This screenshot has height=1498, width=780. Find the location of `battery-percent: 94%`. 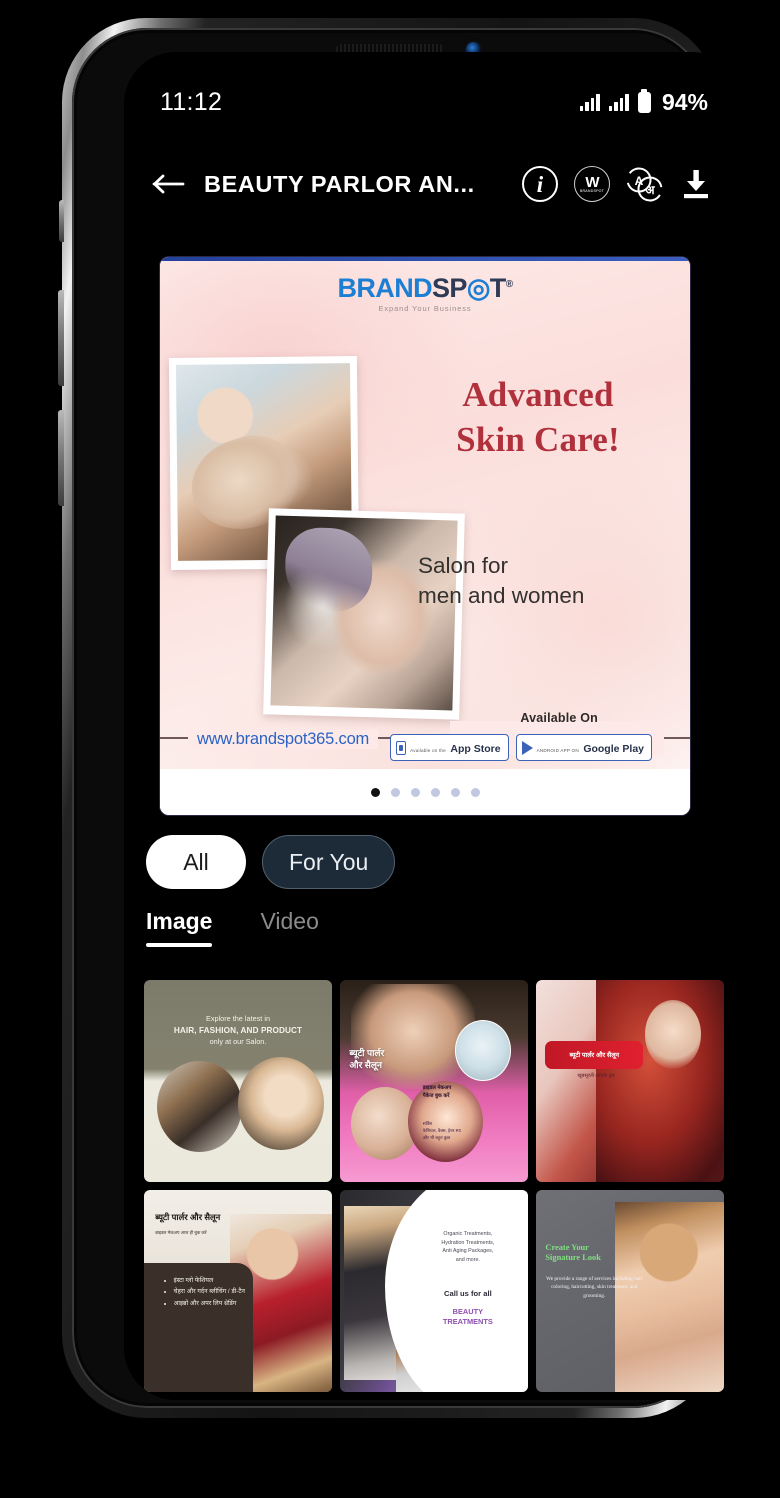

battery-percent: 94% is located at coordinates (684, 101).